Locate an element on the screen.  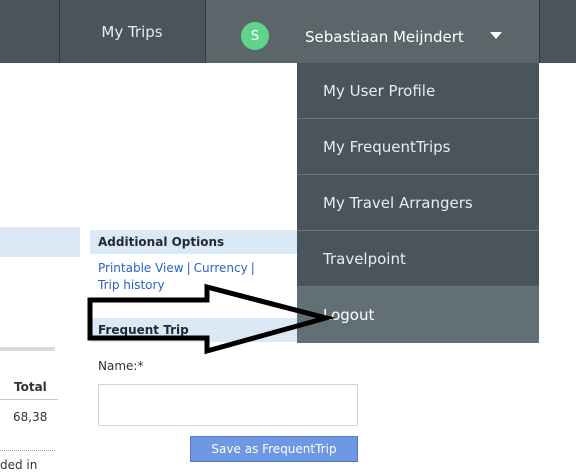
user-menu-toggle: S Sebastiaan Meijndert is located at coordinates (372, 31).